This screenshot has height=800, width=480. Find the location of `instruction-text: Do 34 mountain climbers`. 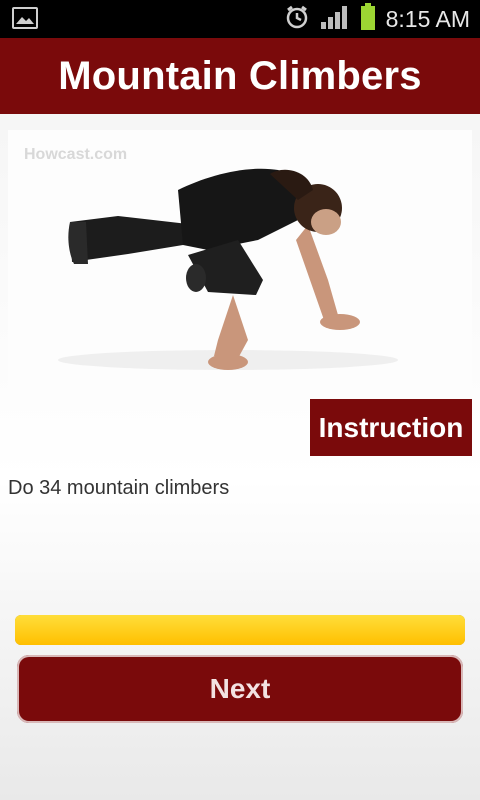

instruction-text: Do 34 mountain climbers is located at coordinates (119, 488).